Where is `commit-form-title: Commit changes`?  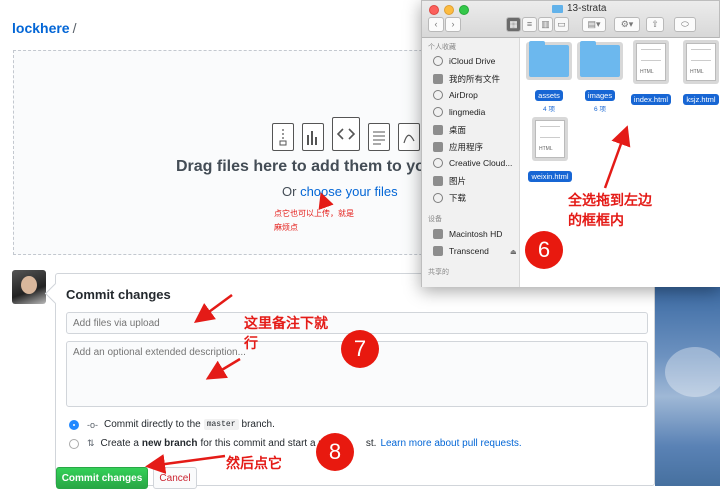 commit-form-title: Commit changes is located at coordinates (118, 294).